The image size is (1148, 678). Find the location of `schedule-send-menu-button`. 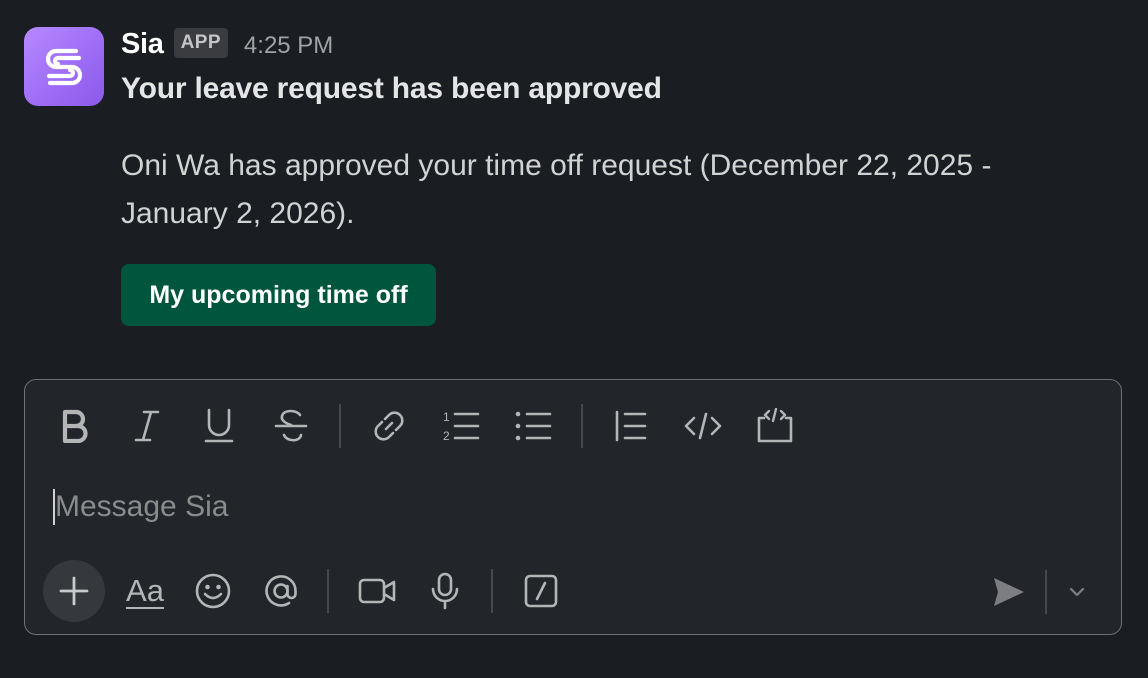

schedule-send-menu-button is located at coordinates (1077, 592).